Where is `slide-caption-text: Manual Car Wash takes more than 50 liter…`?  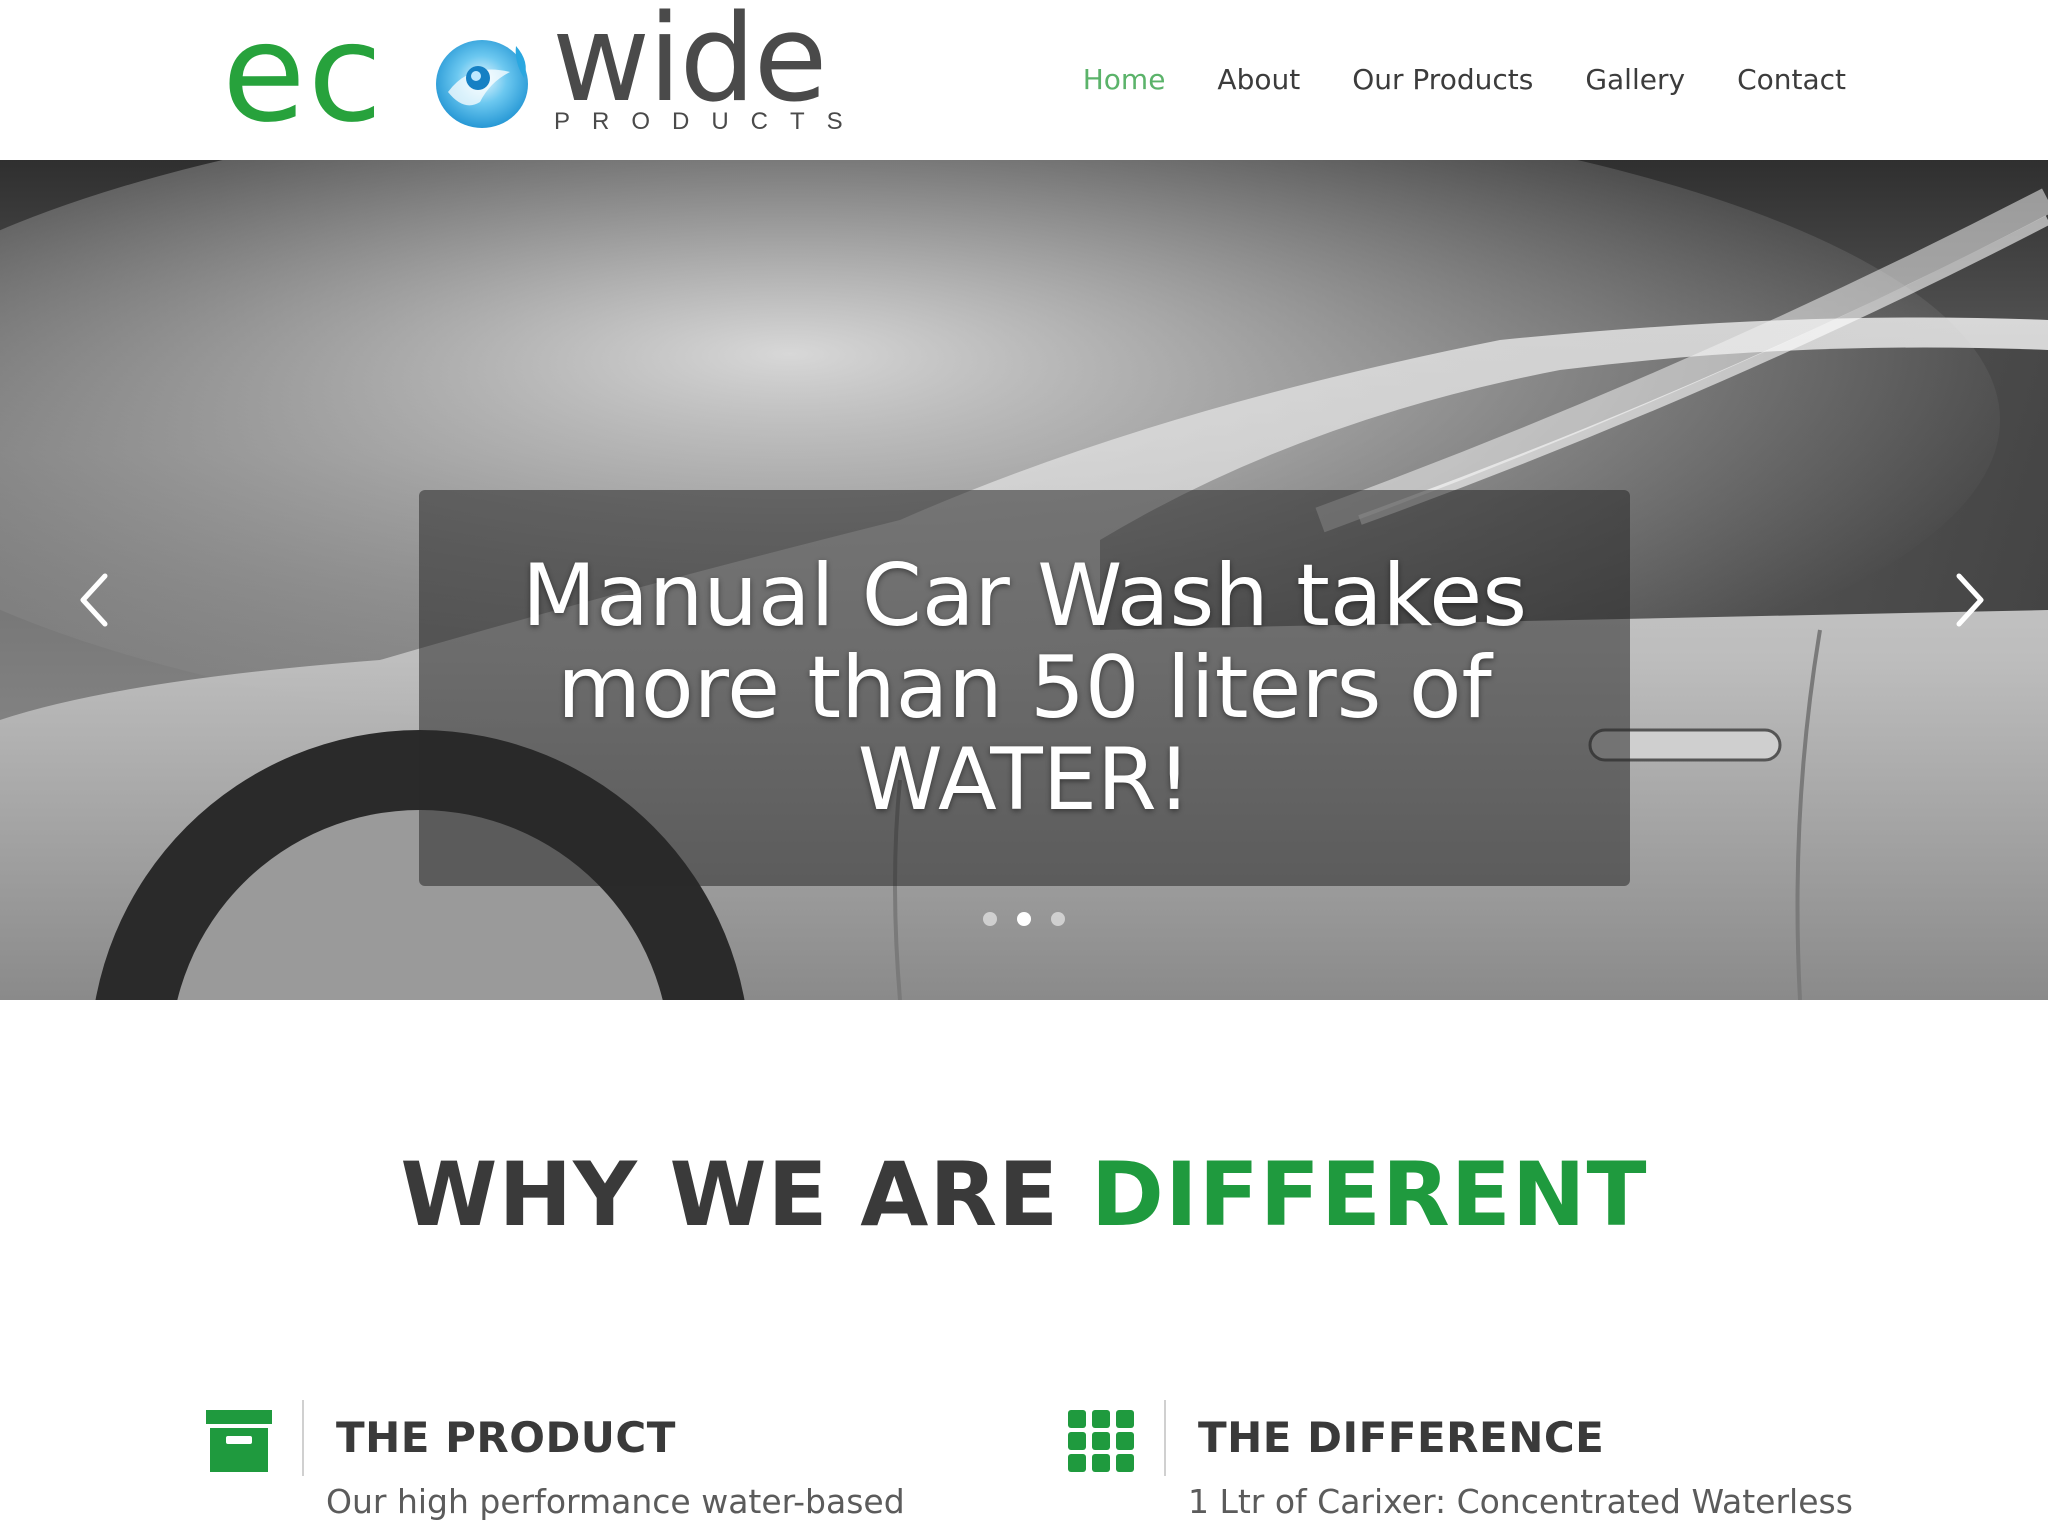 slide-caption-text: Manual Car Wash takes more than 50 liter… is located at coordinates (1024, 688).